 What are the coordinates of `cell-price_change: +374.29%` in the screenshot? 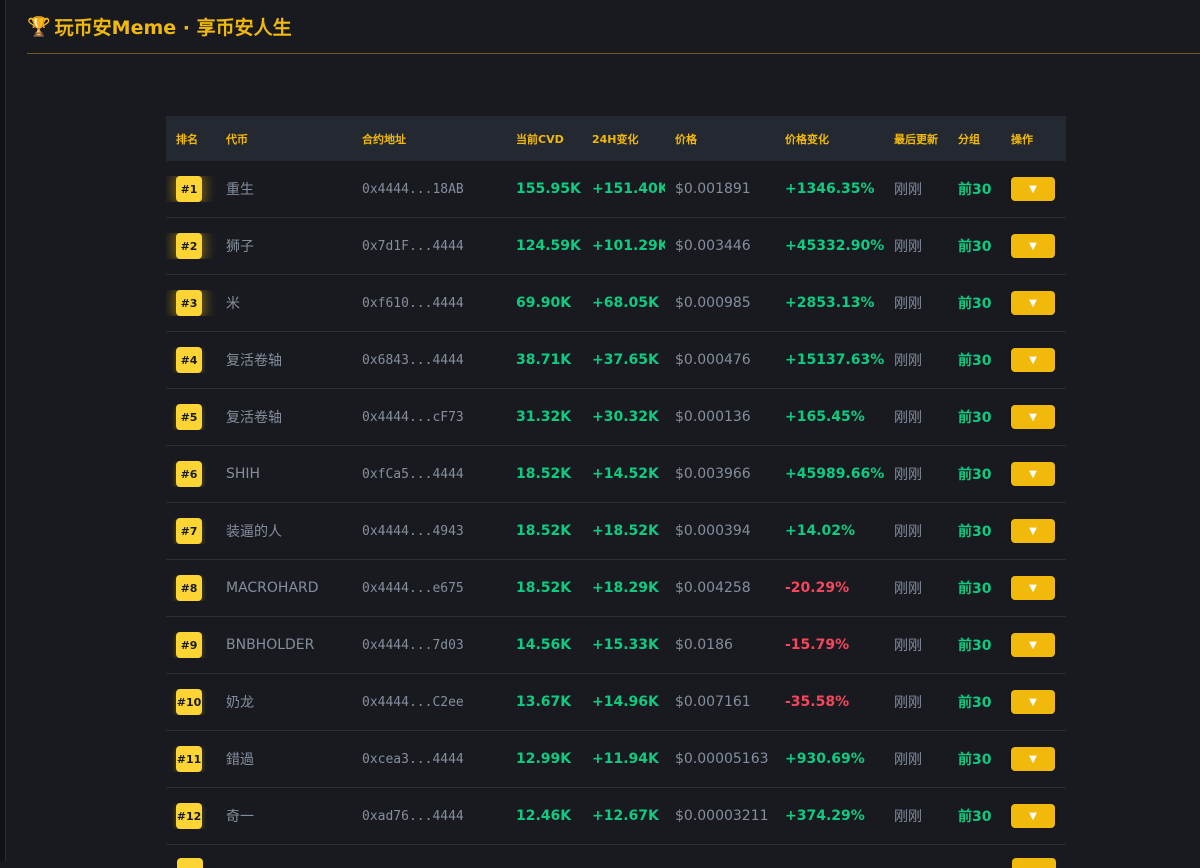 It's located at (829, 816).